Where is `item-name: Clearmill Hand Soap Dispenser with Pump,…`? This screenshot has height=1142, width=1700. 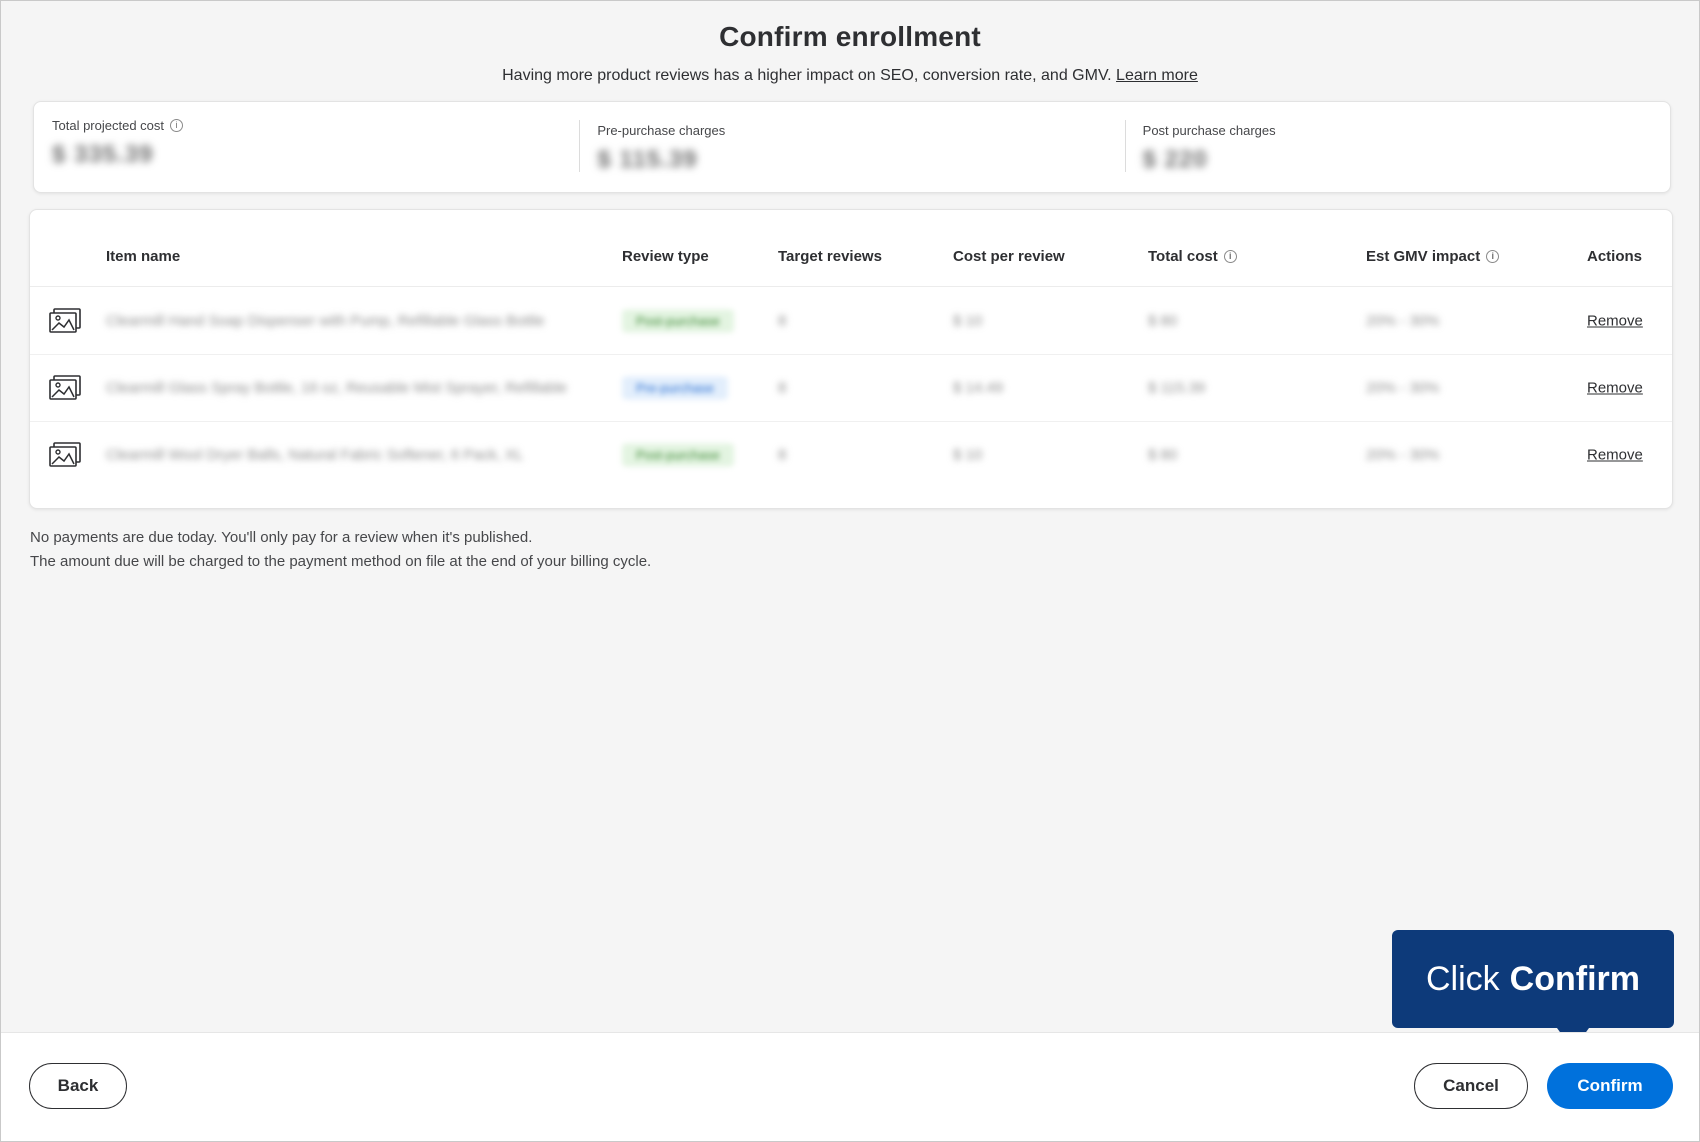 item-name: Clearmill Hand Soap Dispenser with Pump,… is located at coordinates (325, 320).